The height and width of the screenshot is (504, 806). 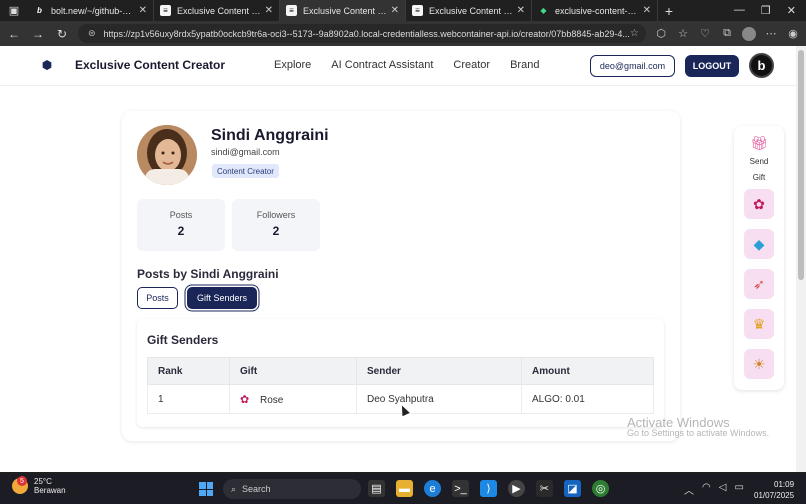 I want to click on back-icon: ←, so click(x=14, y=34).